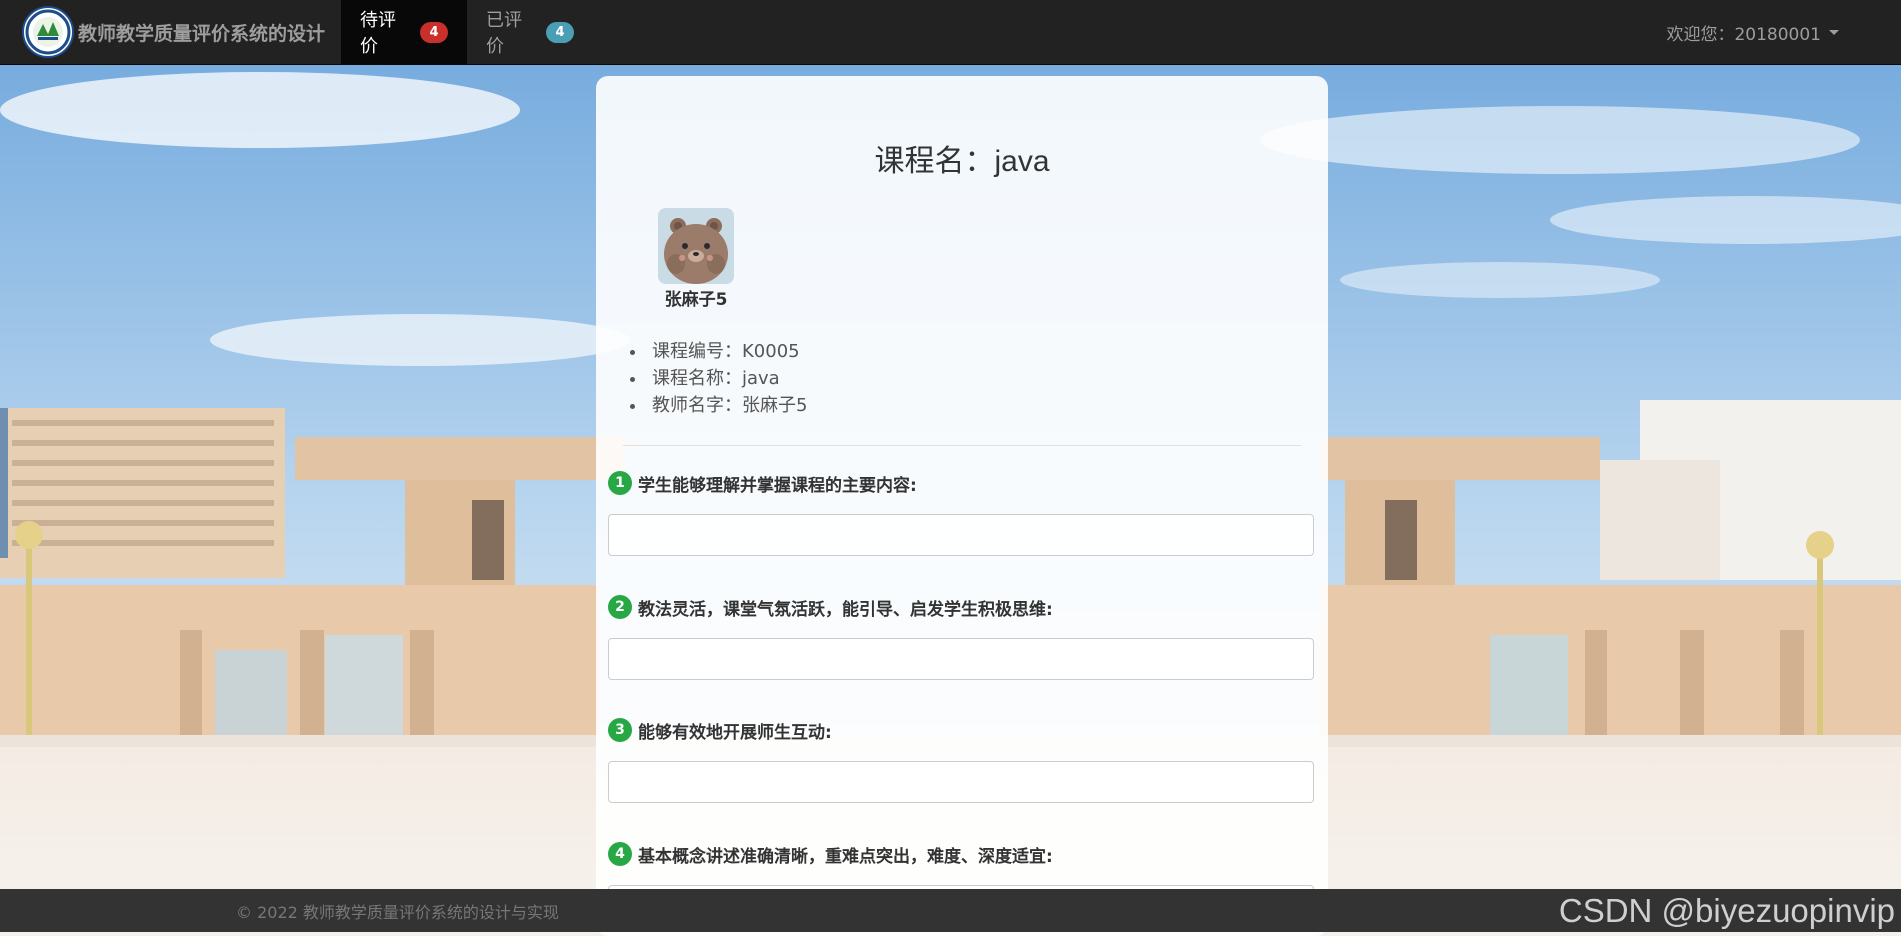 The image size is (1901, 936). I want to click on pending-count-badge: 4, so click(434, 32).